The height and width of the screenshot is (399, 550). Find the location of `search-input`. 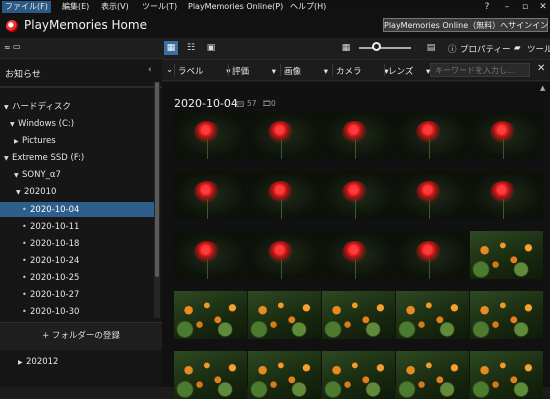

search-input is located at coordinates (480, 70).